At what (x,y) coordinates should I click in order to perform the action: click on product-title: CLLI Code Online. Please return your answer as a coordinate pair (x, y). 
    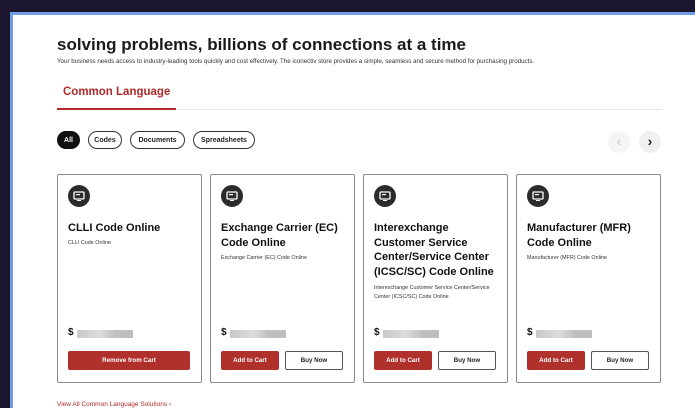
    Looking at the image, I should click on (114, 228).